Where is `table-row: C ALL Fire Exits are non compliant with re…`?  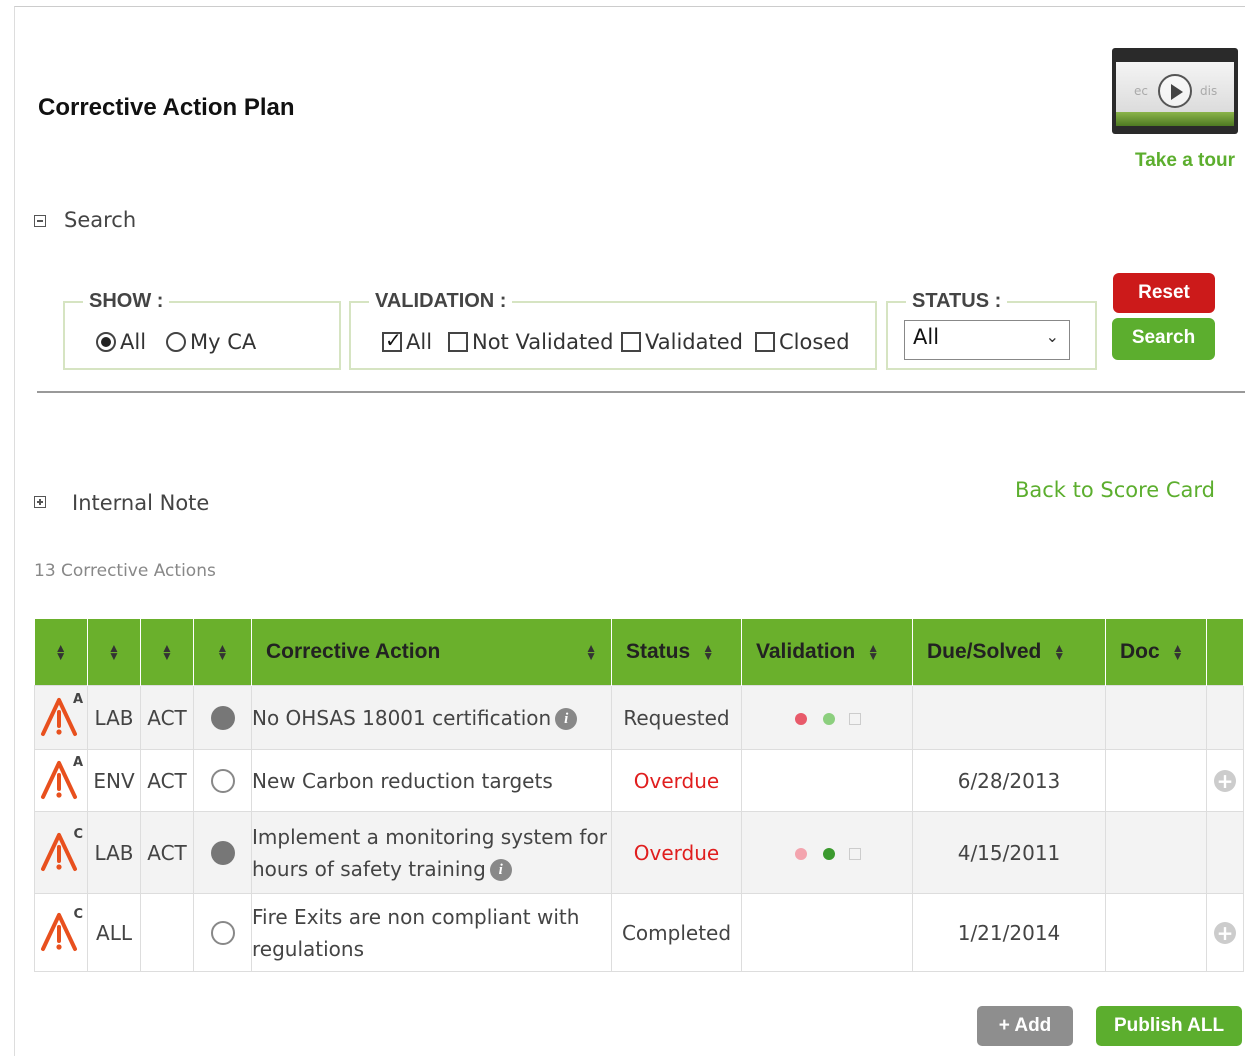 table-row: C ALL Fire Exits are non compliant with re… is located at coordinates (639, 932).